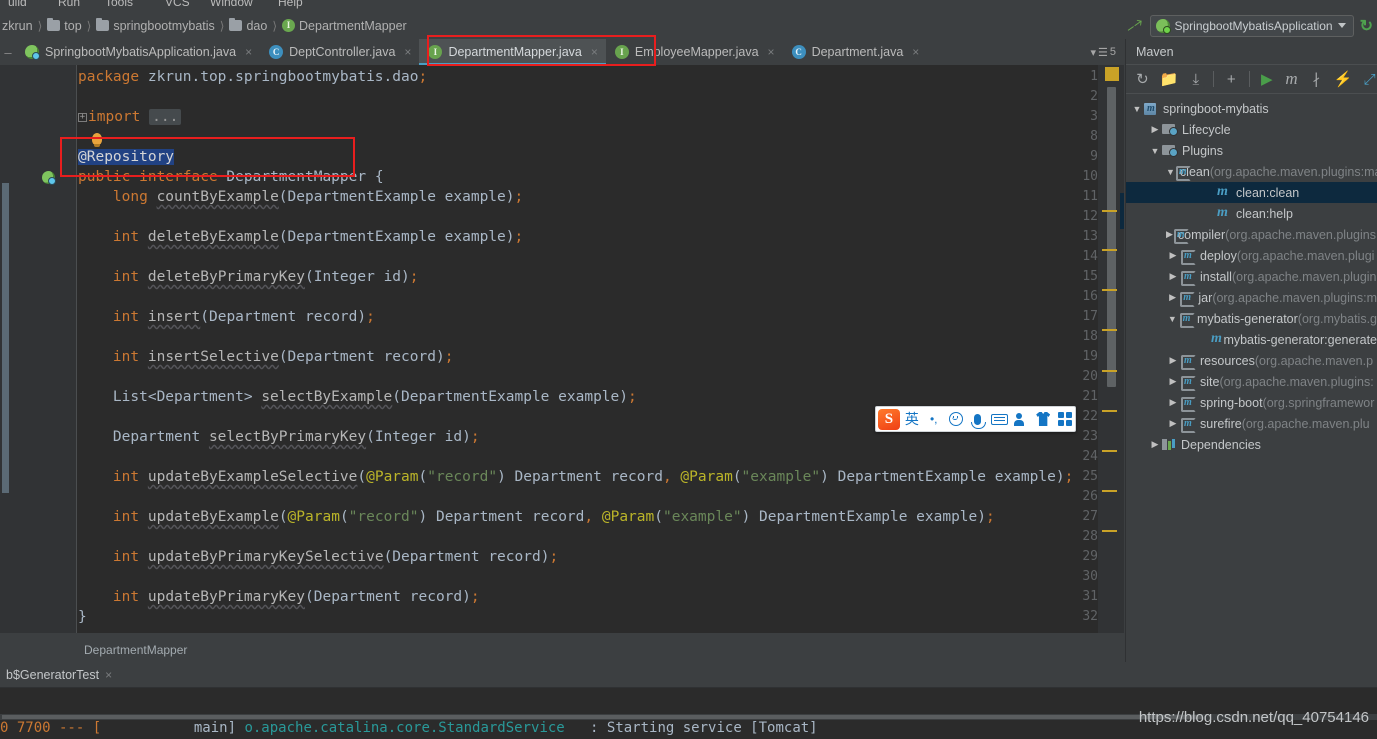 The width and height of the screenshot is (1377, 739). Describe the element at coordinates (135, 650) in the screenshot. I see `editor-breadcrumb-label: DepartmentMapper` at that location.